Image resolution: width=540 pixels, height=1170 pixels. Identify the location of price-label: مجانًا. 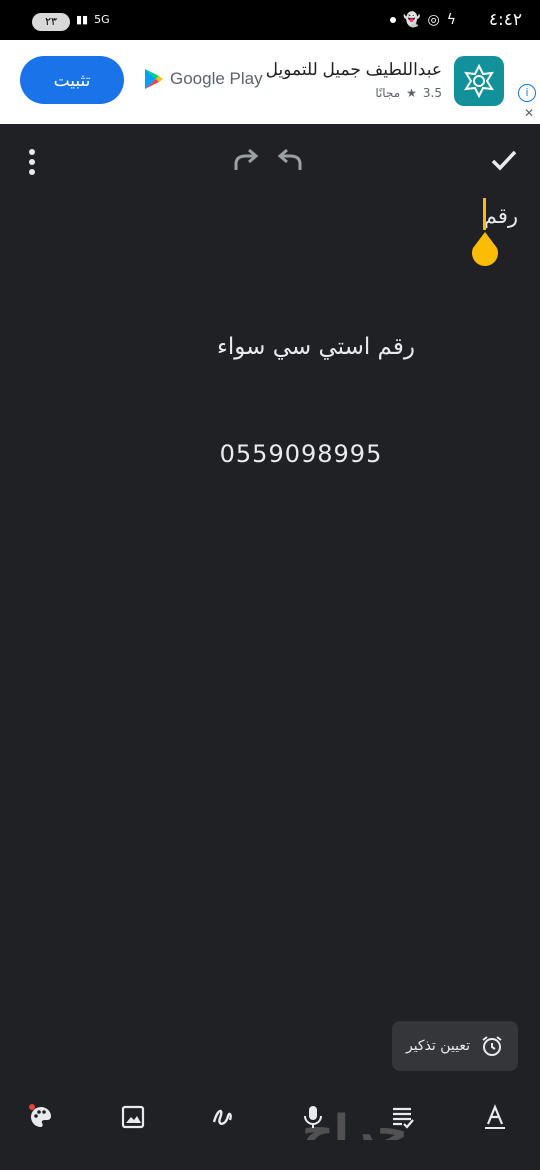
(388, 93).